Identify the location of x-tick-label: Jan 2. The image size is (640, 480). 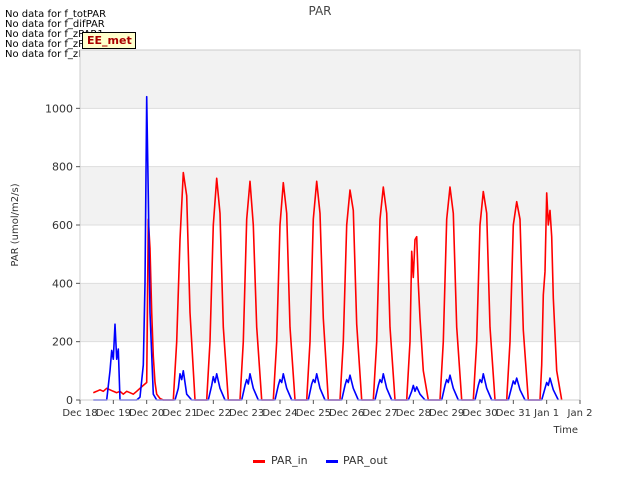
(580, 413).